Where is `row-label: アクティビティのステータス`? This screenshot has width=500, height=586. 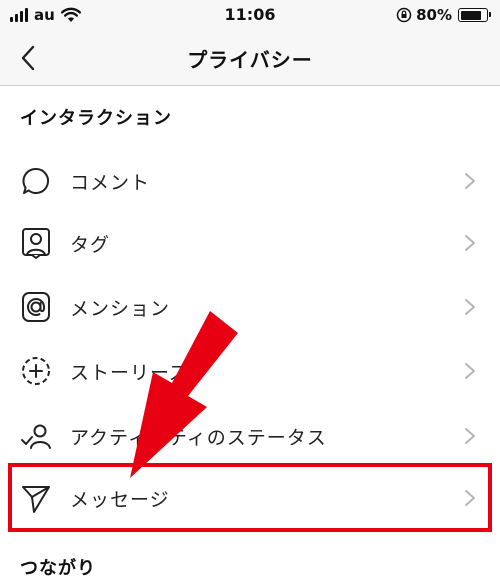 row-label: アクティビティのステータス is located at coordinates (198, 437).